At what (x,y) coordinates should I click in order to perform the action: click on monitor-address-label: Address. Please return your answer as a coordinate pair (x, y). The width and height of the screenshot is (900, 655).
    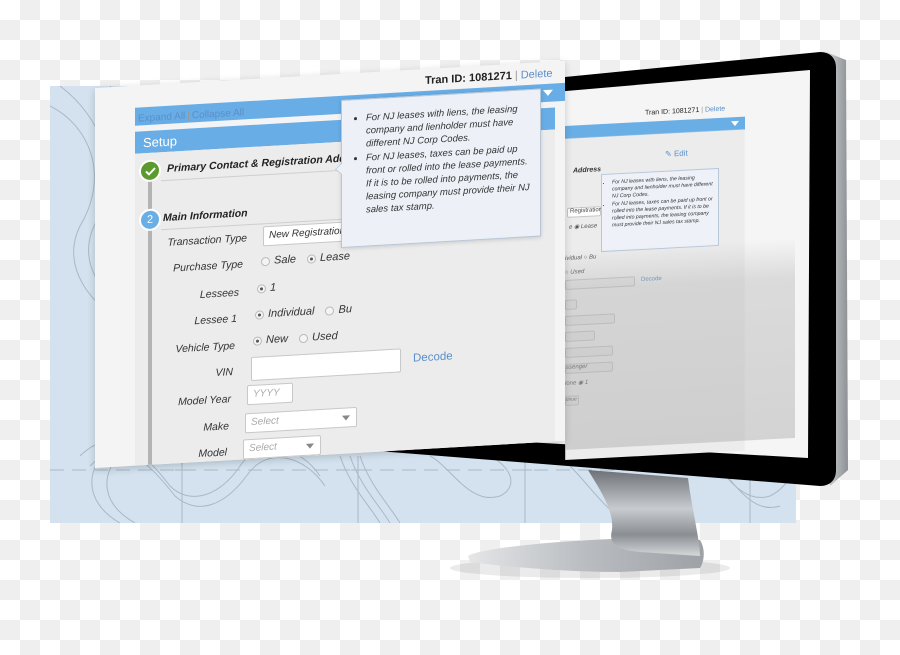
    Looking at the image, I should click on (587, 170).